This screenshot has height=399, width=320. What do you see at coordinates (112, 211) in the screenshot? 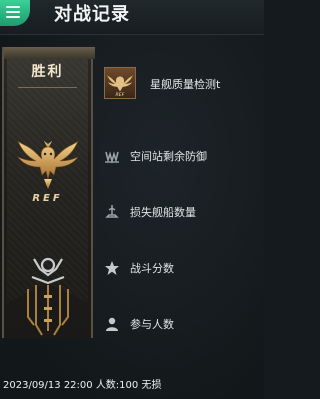
I see `ship-icon` at bounding box center [112, 211].